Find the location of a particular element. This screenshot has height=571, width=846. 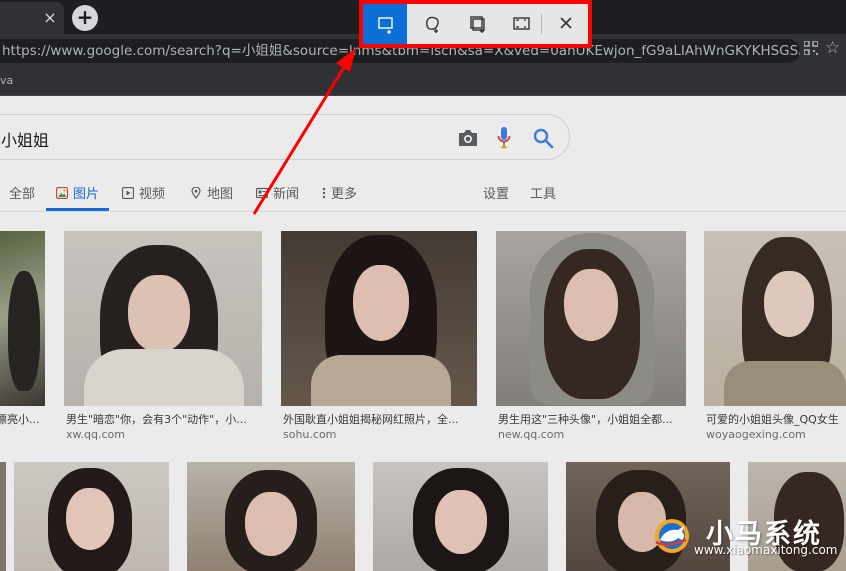

close-icon is located at coordinates (566, 23).